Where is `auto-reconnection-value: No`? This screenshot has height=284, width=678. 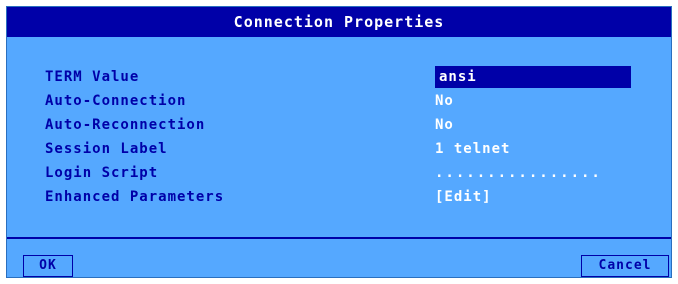 auto-reconnection-value: No is located at coordinates (444, 125).